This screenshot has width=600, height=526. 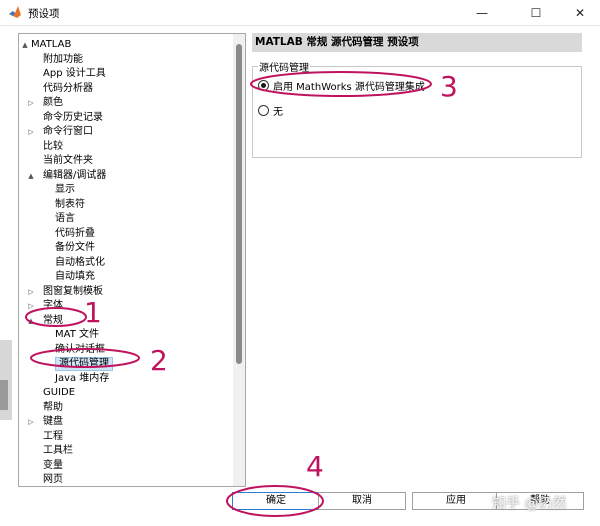 I want to click on tree-item: GUIDE, so click(x=59, y=393).